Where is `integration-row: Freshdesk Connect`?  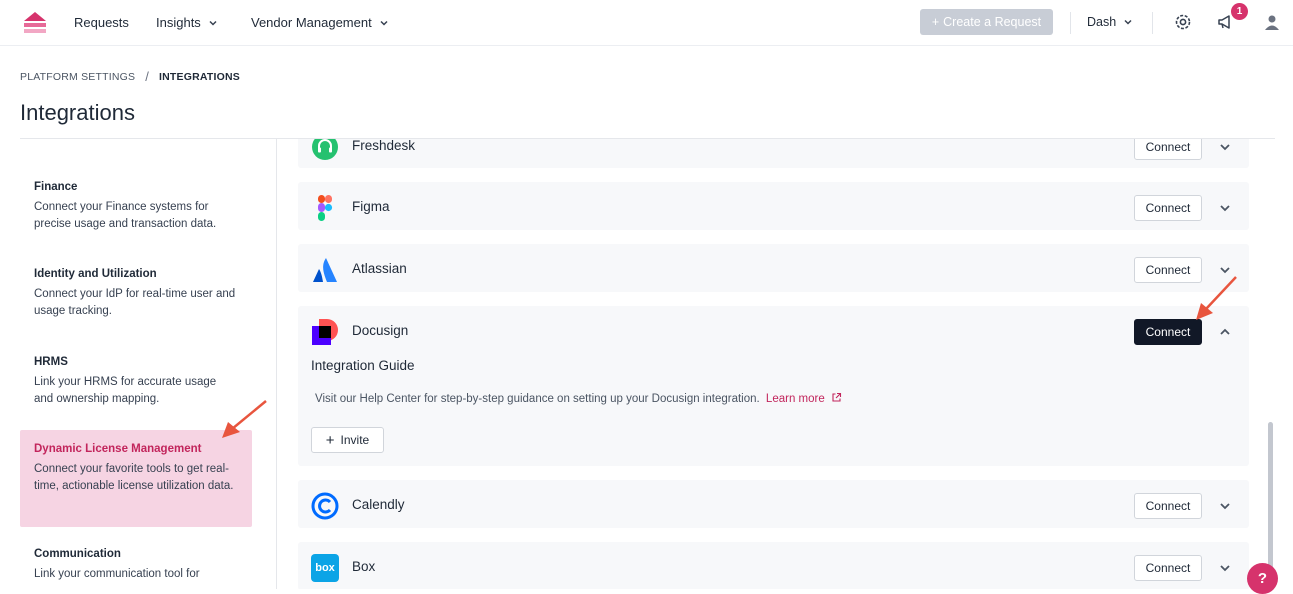 integration-row: Freshdesk Connect is located at coordinates (773, 155).